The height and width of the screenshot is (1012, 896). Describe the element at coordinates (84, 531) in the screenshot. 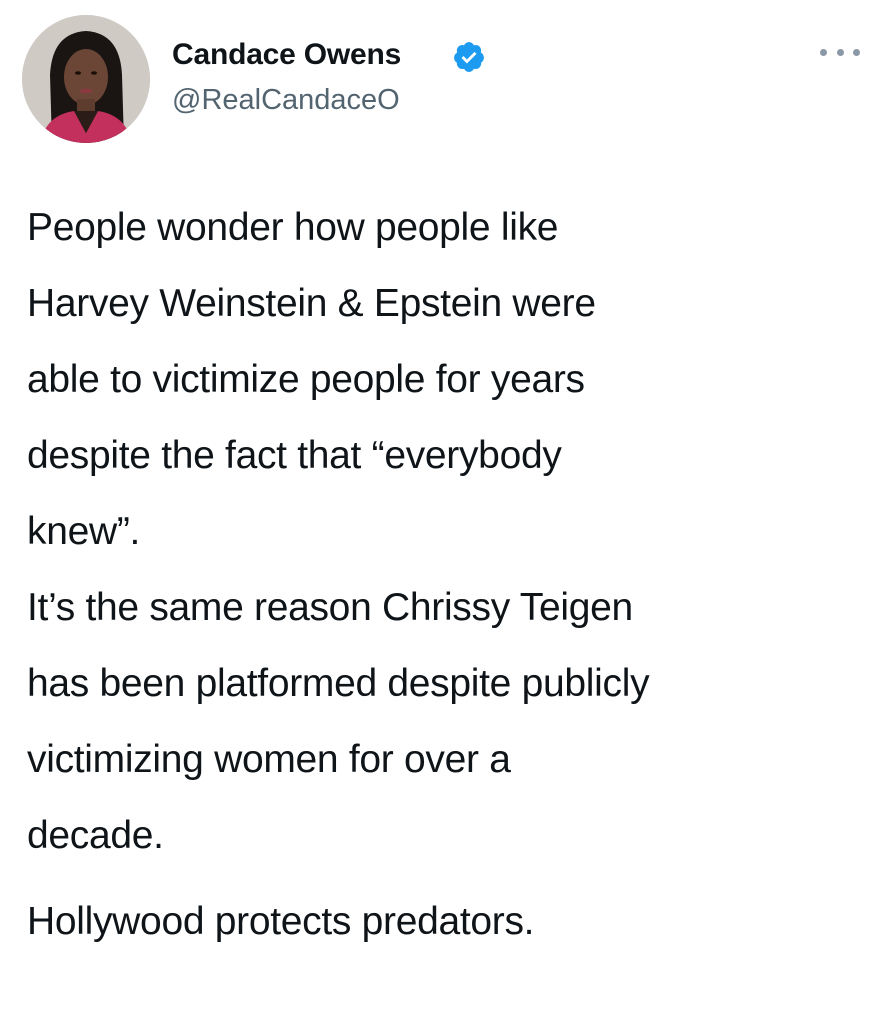

I see `tweet-text-line: knew”.` at that location.